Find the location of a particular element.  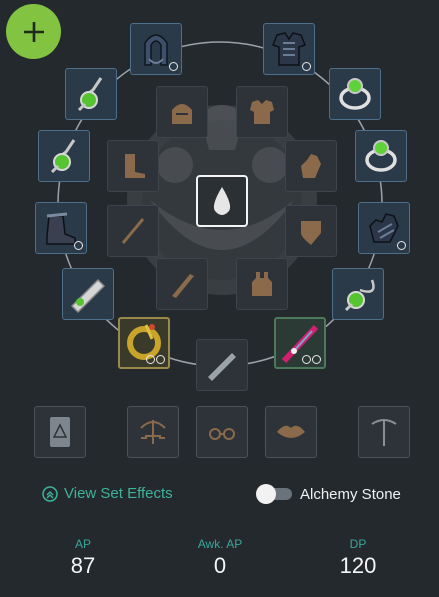

costume-main-weapon-2-slot is located at coordinates (222, 365).